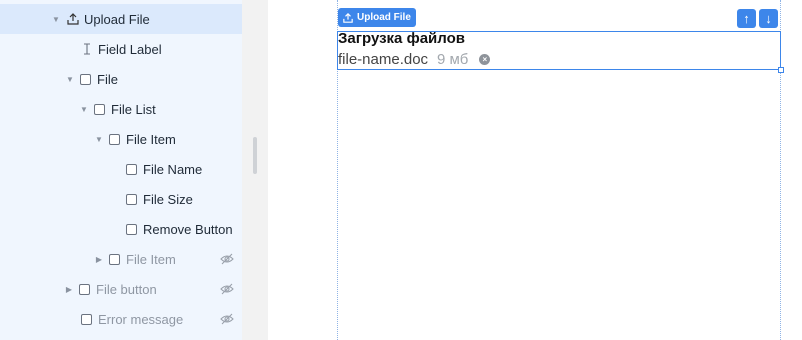  Describe the element at coordinates (383, 59) in the screenshot. I see `file-name: file-name.doc` at that location.